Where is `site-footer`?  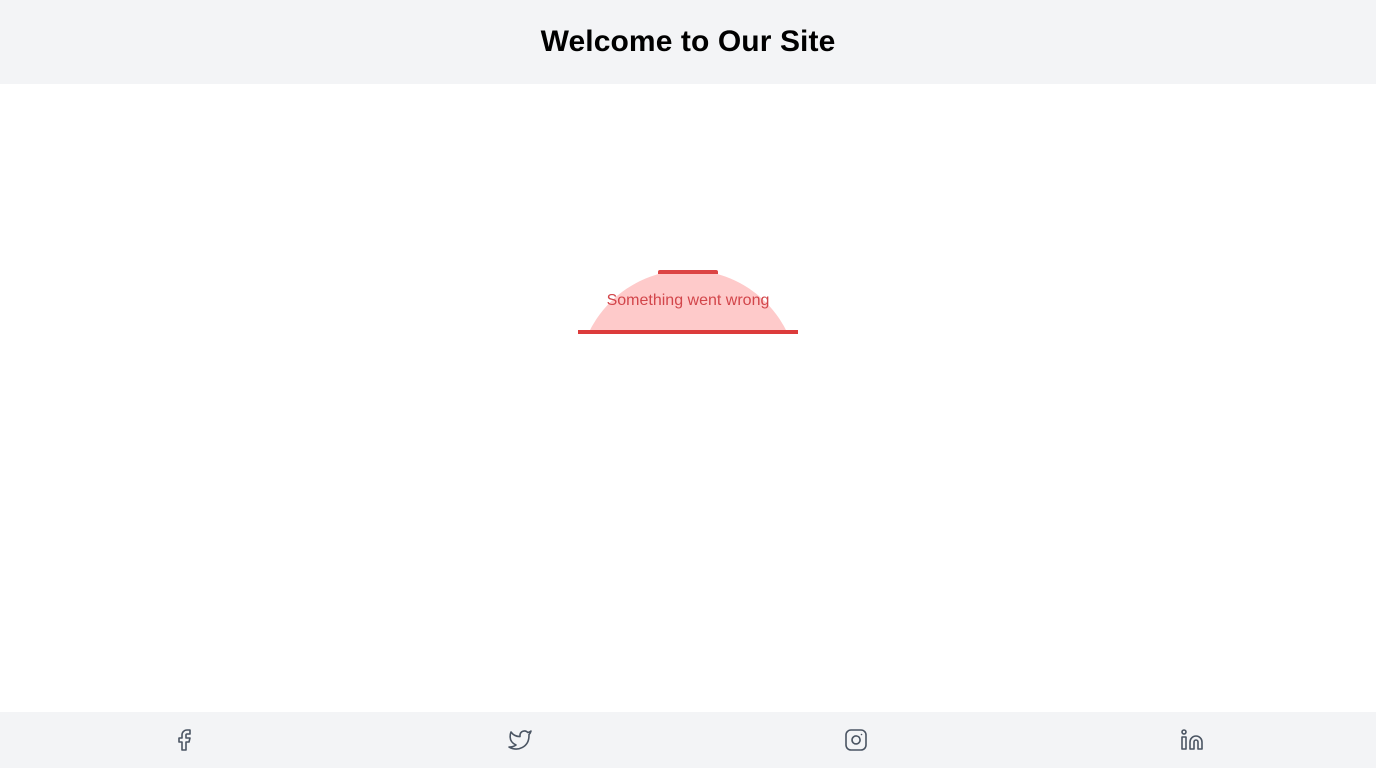
site-footer is located at coordinates (688, 740).